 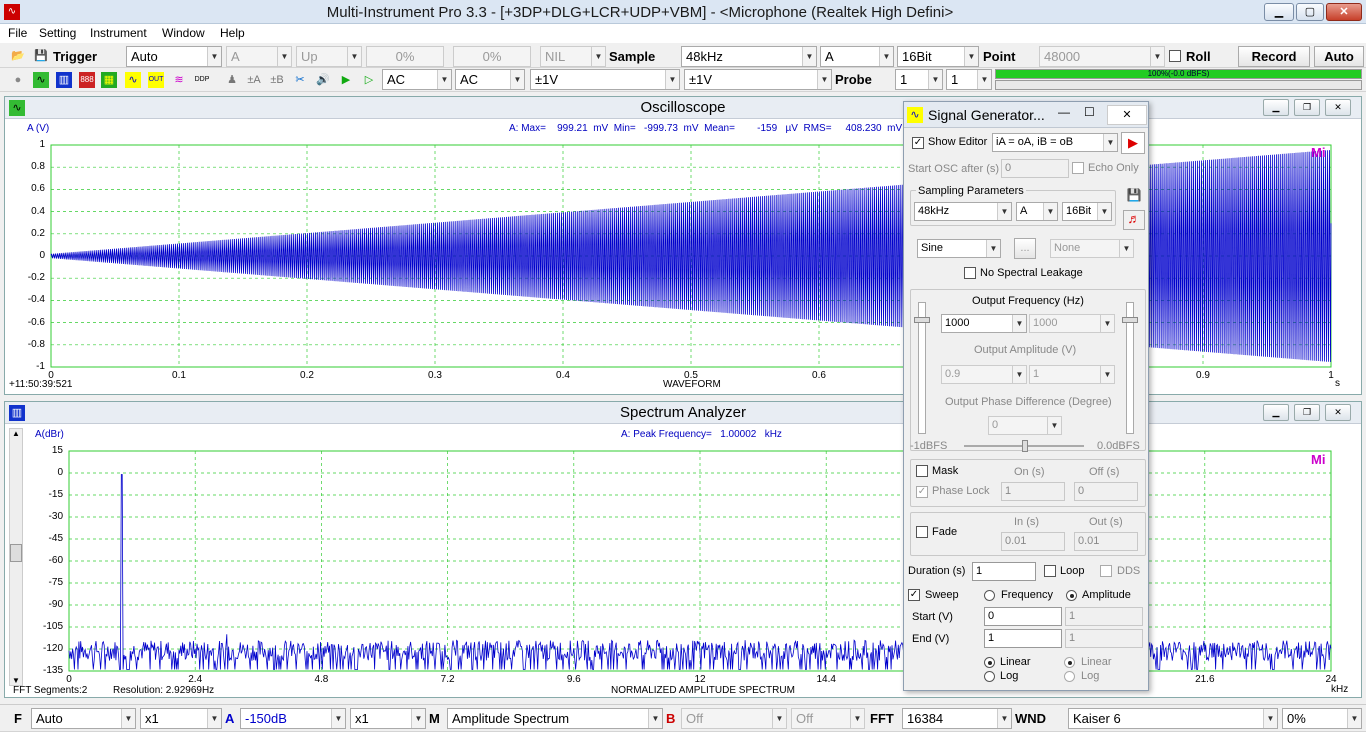 What do you see at coordinates (109, 80) in the screenshot?
I see `recorder-icon: ▦` at bounding box center [109, 80].